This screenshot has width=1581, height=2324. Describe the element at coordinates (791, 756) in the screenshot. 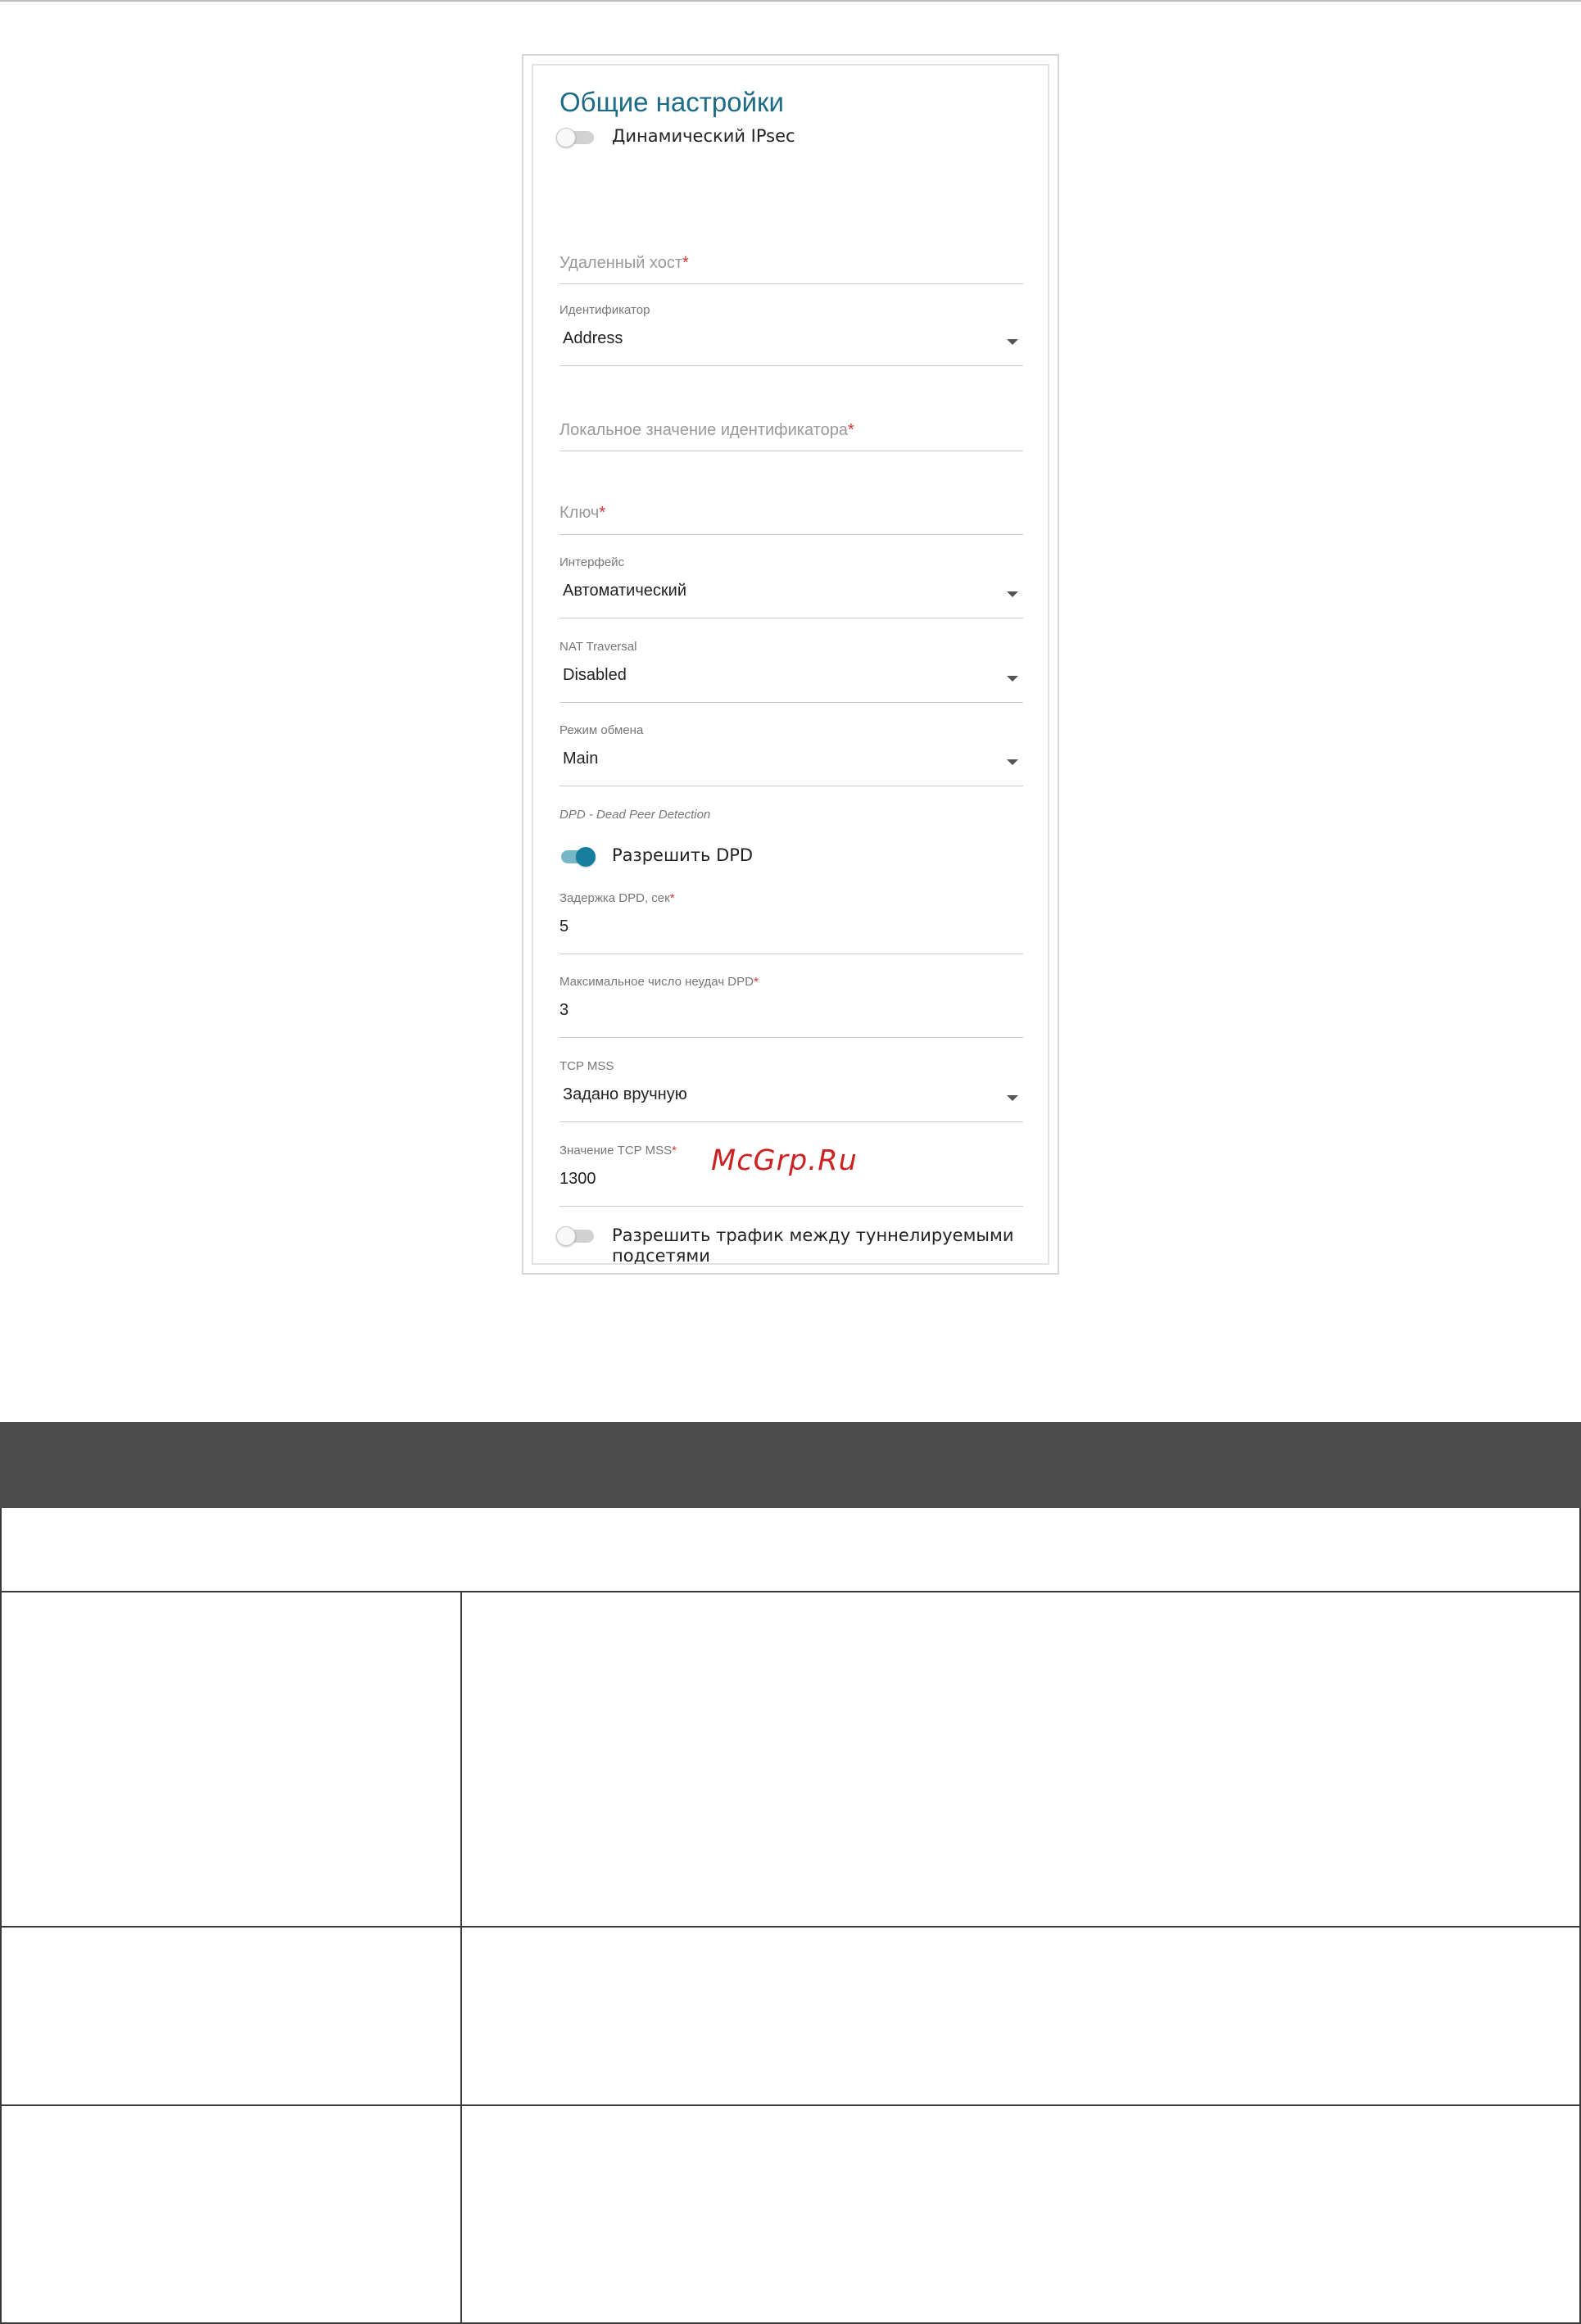

I see `exchange-mode-select: Режим обмена Main` at that location.